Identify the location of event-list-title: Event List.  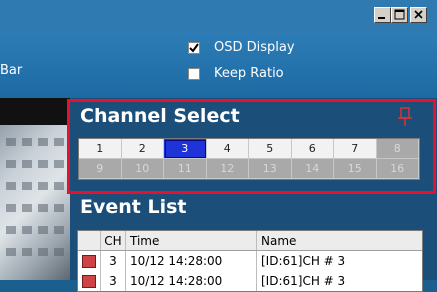
(133, 207).